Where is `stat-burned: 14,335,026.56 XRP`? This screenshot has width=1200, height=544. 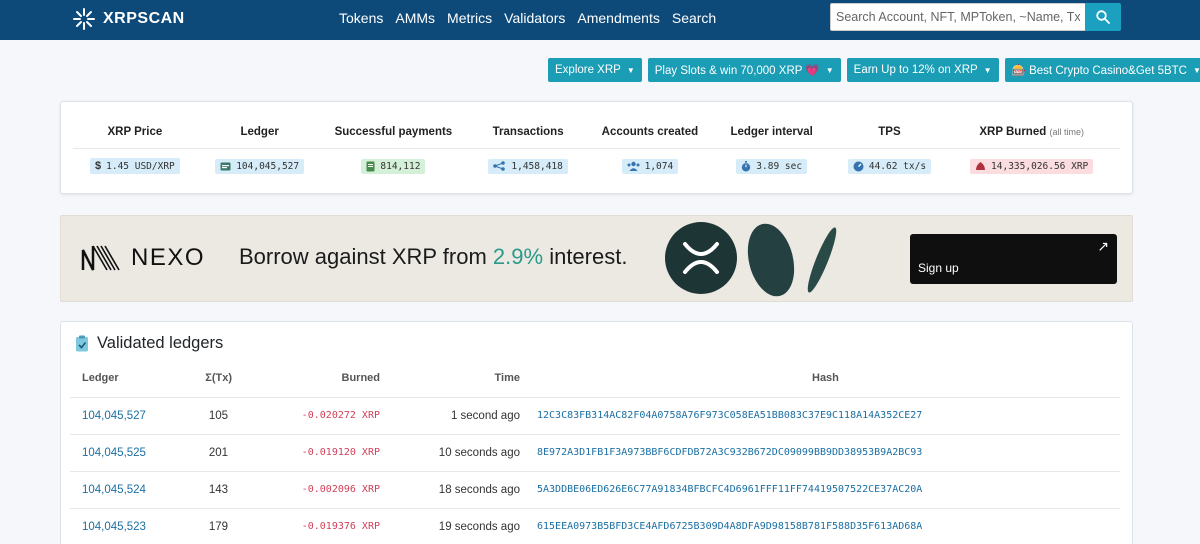
stat-burned: 14,335,026.56 XRP is located at coordinates (1032, 166).